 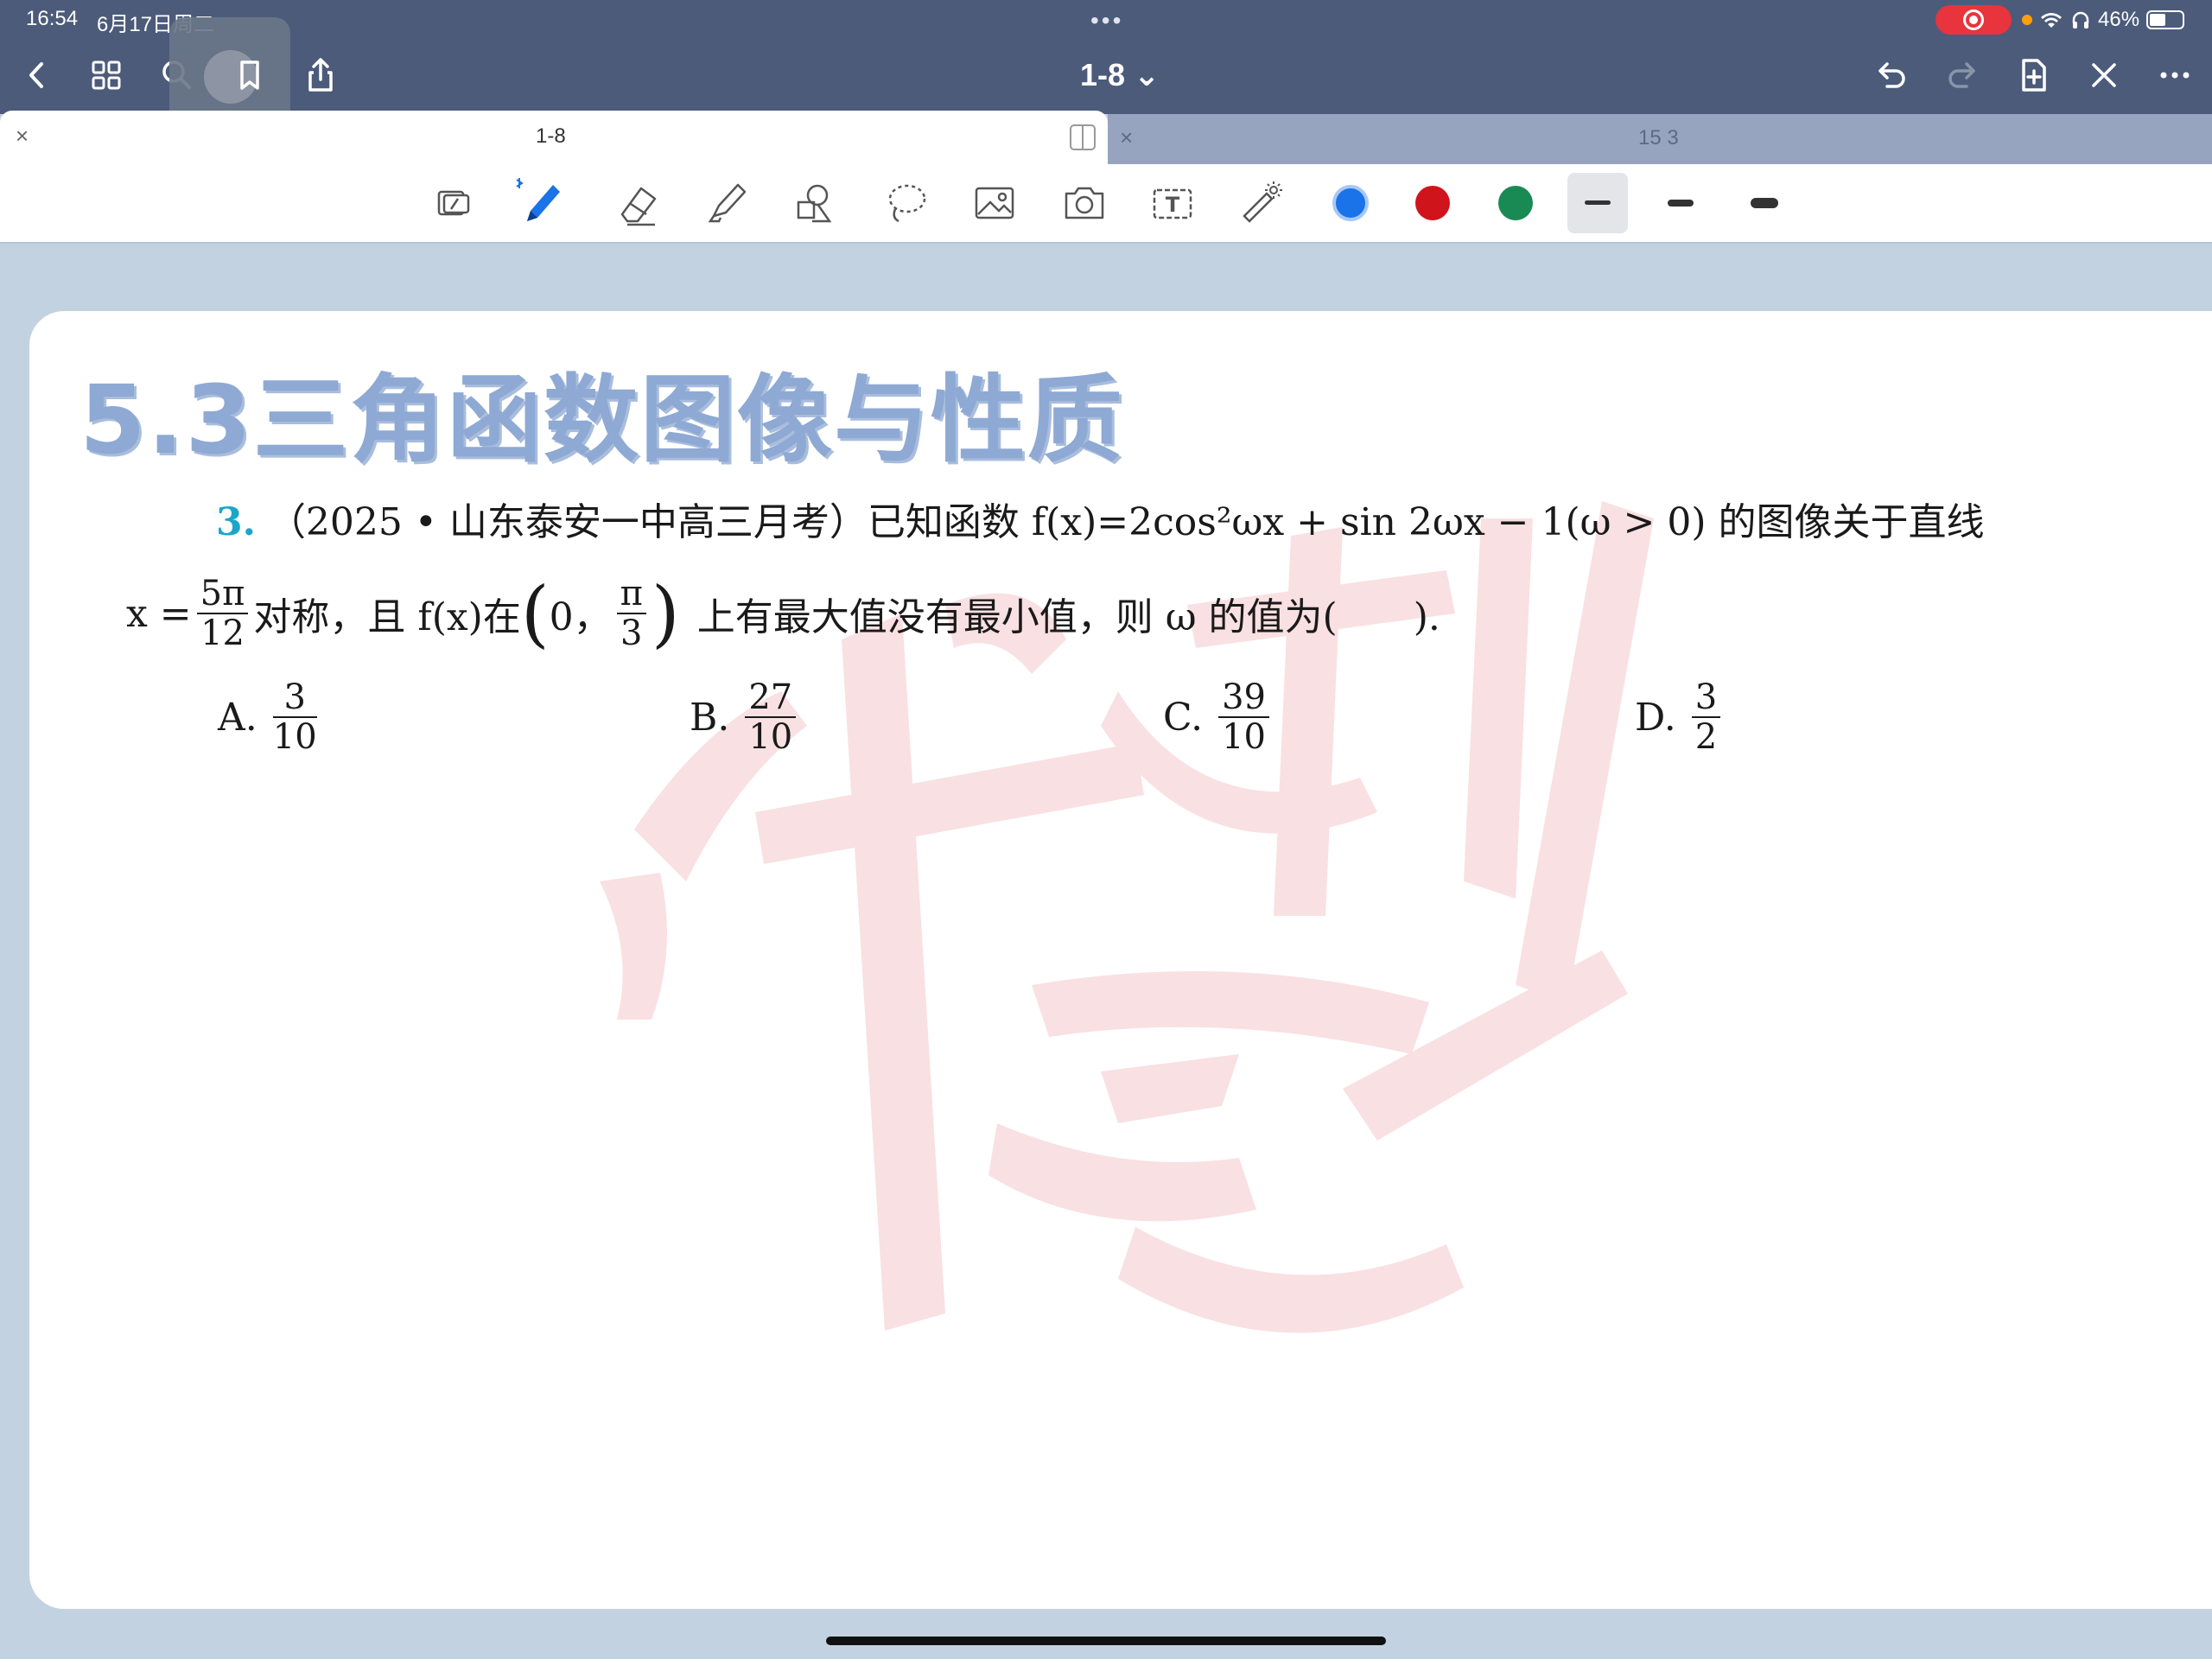 I want to click on fraction-numerator: 27, so click(x=771, y=698).